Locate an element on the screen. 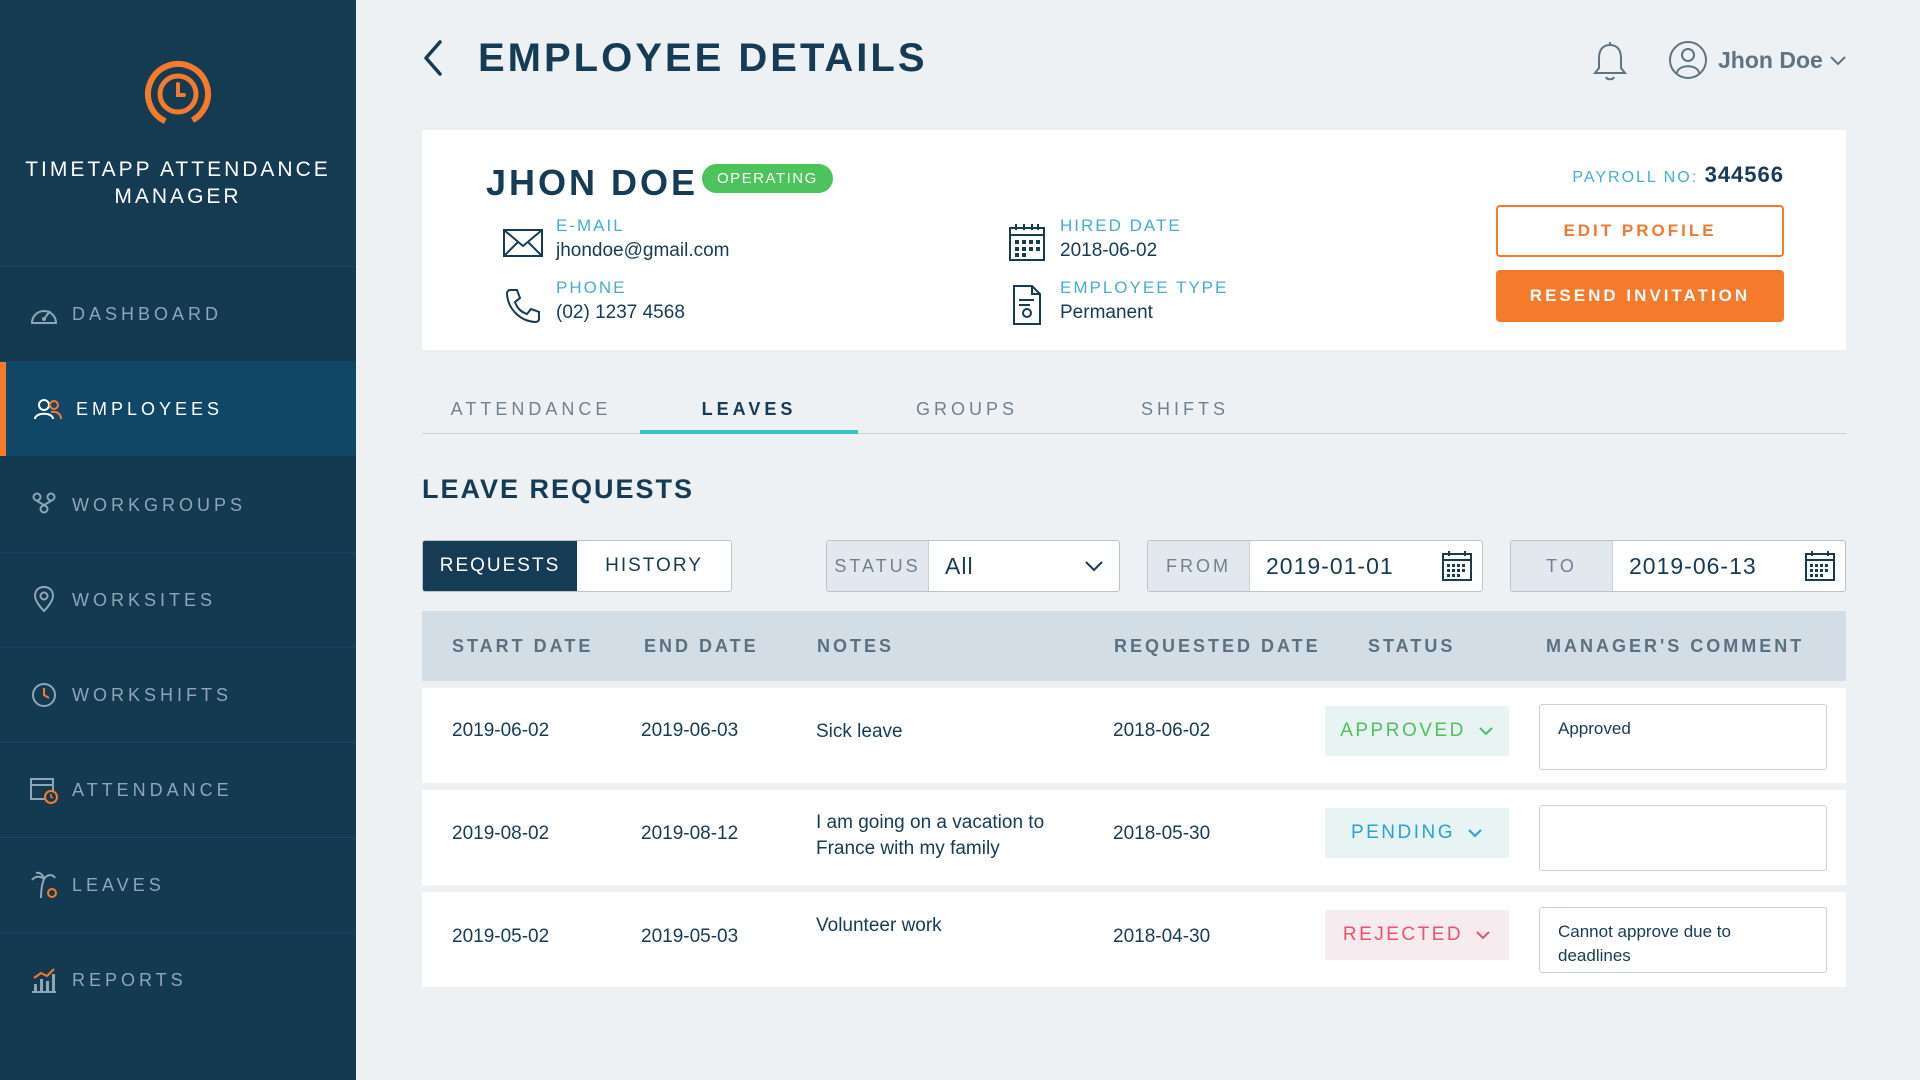  email-label: E-MAIL is located at coordinates (590, 225).